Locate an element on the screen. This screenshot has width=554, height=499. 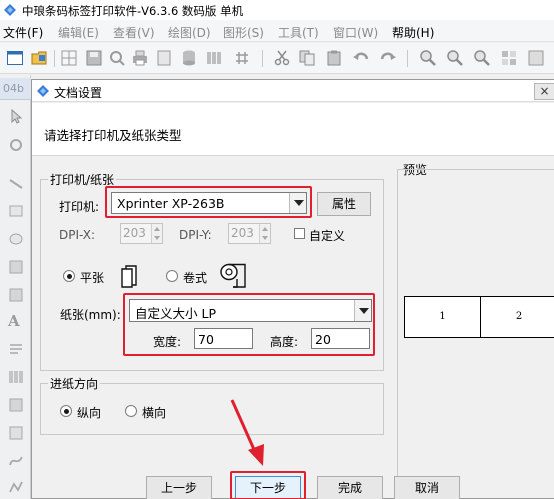
text-tool-icon: A is located at coordinates (16, 321).